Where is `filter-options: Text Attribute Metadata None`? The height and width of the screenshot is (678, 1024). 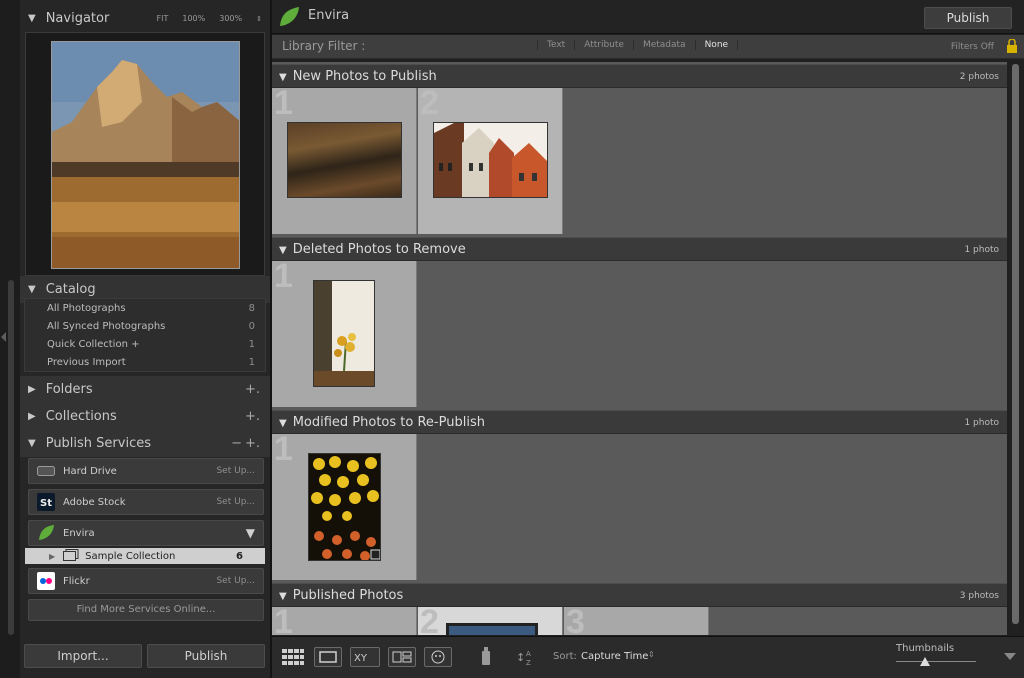 filter-options: Text Attribute Metadata None is located at coordinates (638, 45).